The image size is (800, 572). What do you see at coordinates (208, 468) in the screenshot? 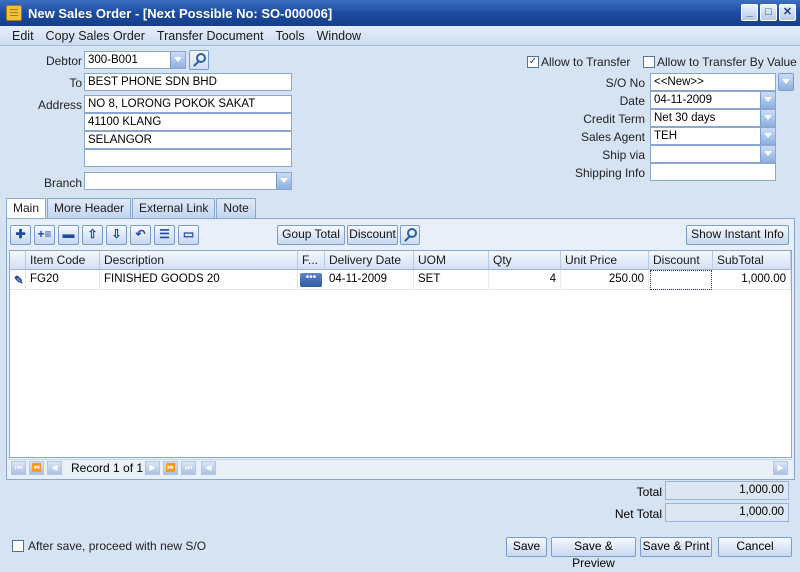
I see `scroll-left-icon: ◀` at bounding box center [208, 468].